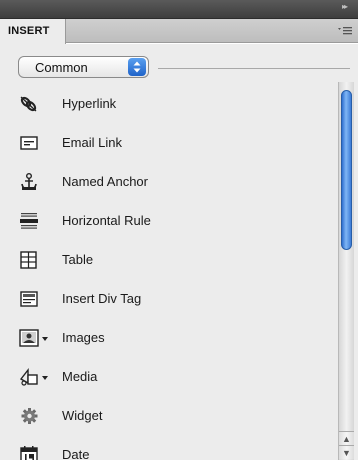 This screenshot has height=460, width=358. I want to click on scroll-down-icon: ▼, so click(346, 452).